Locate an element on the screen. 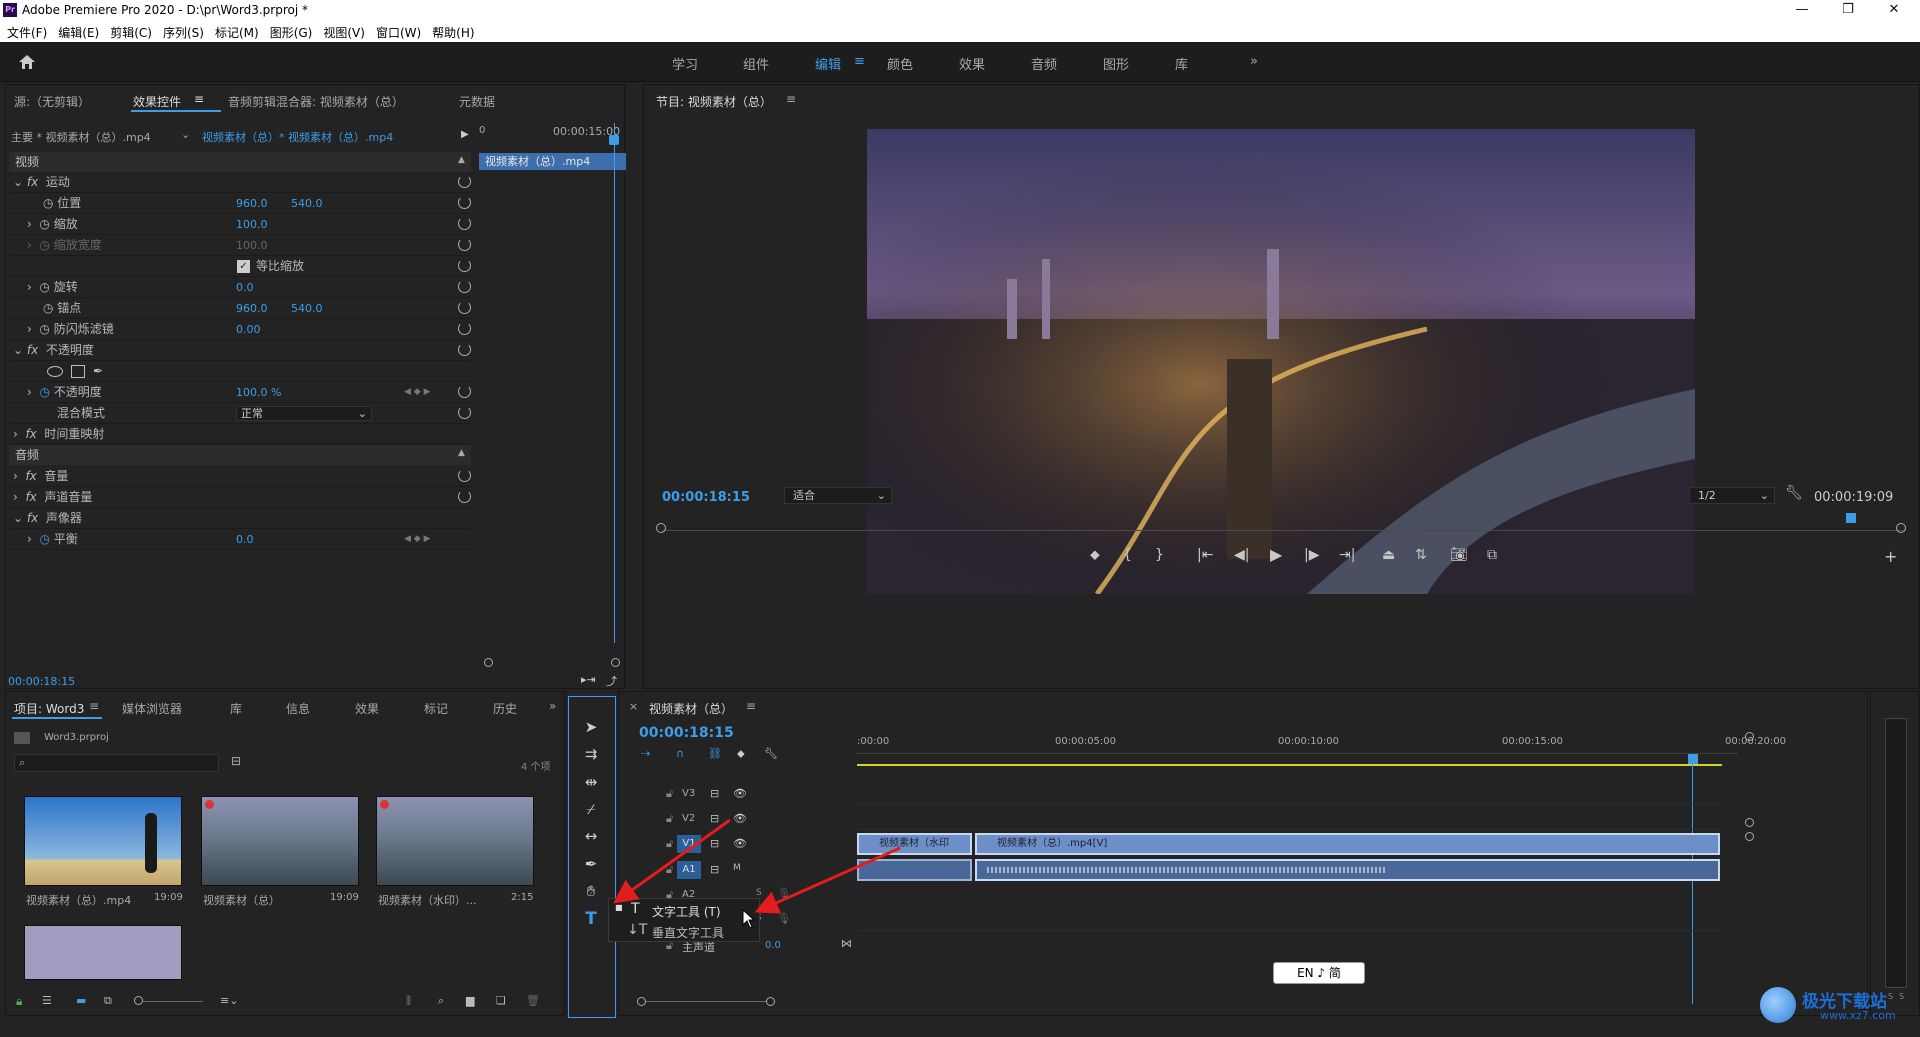 Image resolution: width=1920 pixels, height=1037 pixels. blend-mode-dropdown: 正常 ⌄ is located at coordinates (304, 413).